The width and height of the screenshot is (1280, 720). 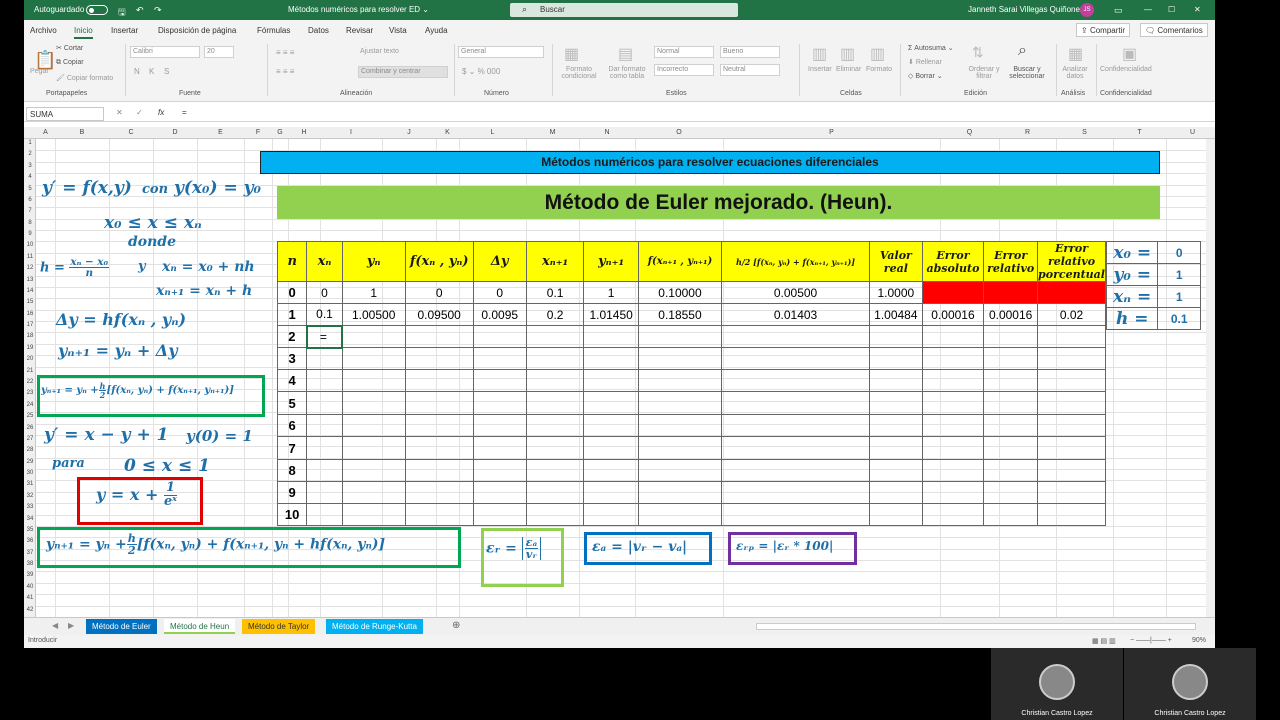 I want to click on column-header-s: S, so click(x=1084, y=132).